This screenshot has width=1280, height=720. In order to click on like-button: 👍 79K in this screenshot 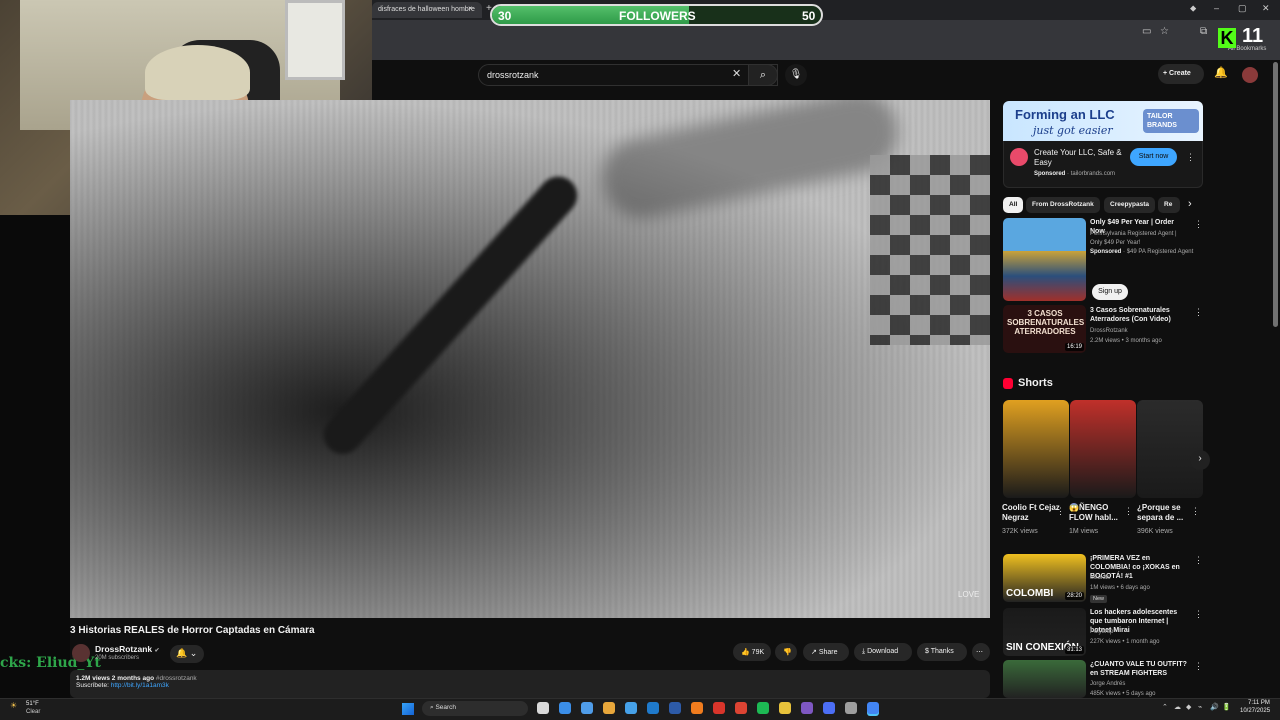, I will do `click(752, 652)`.